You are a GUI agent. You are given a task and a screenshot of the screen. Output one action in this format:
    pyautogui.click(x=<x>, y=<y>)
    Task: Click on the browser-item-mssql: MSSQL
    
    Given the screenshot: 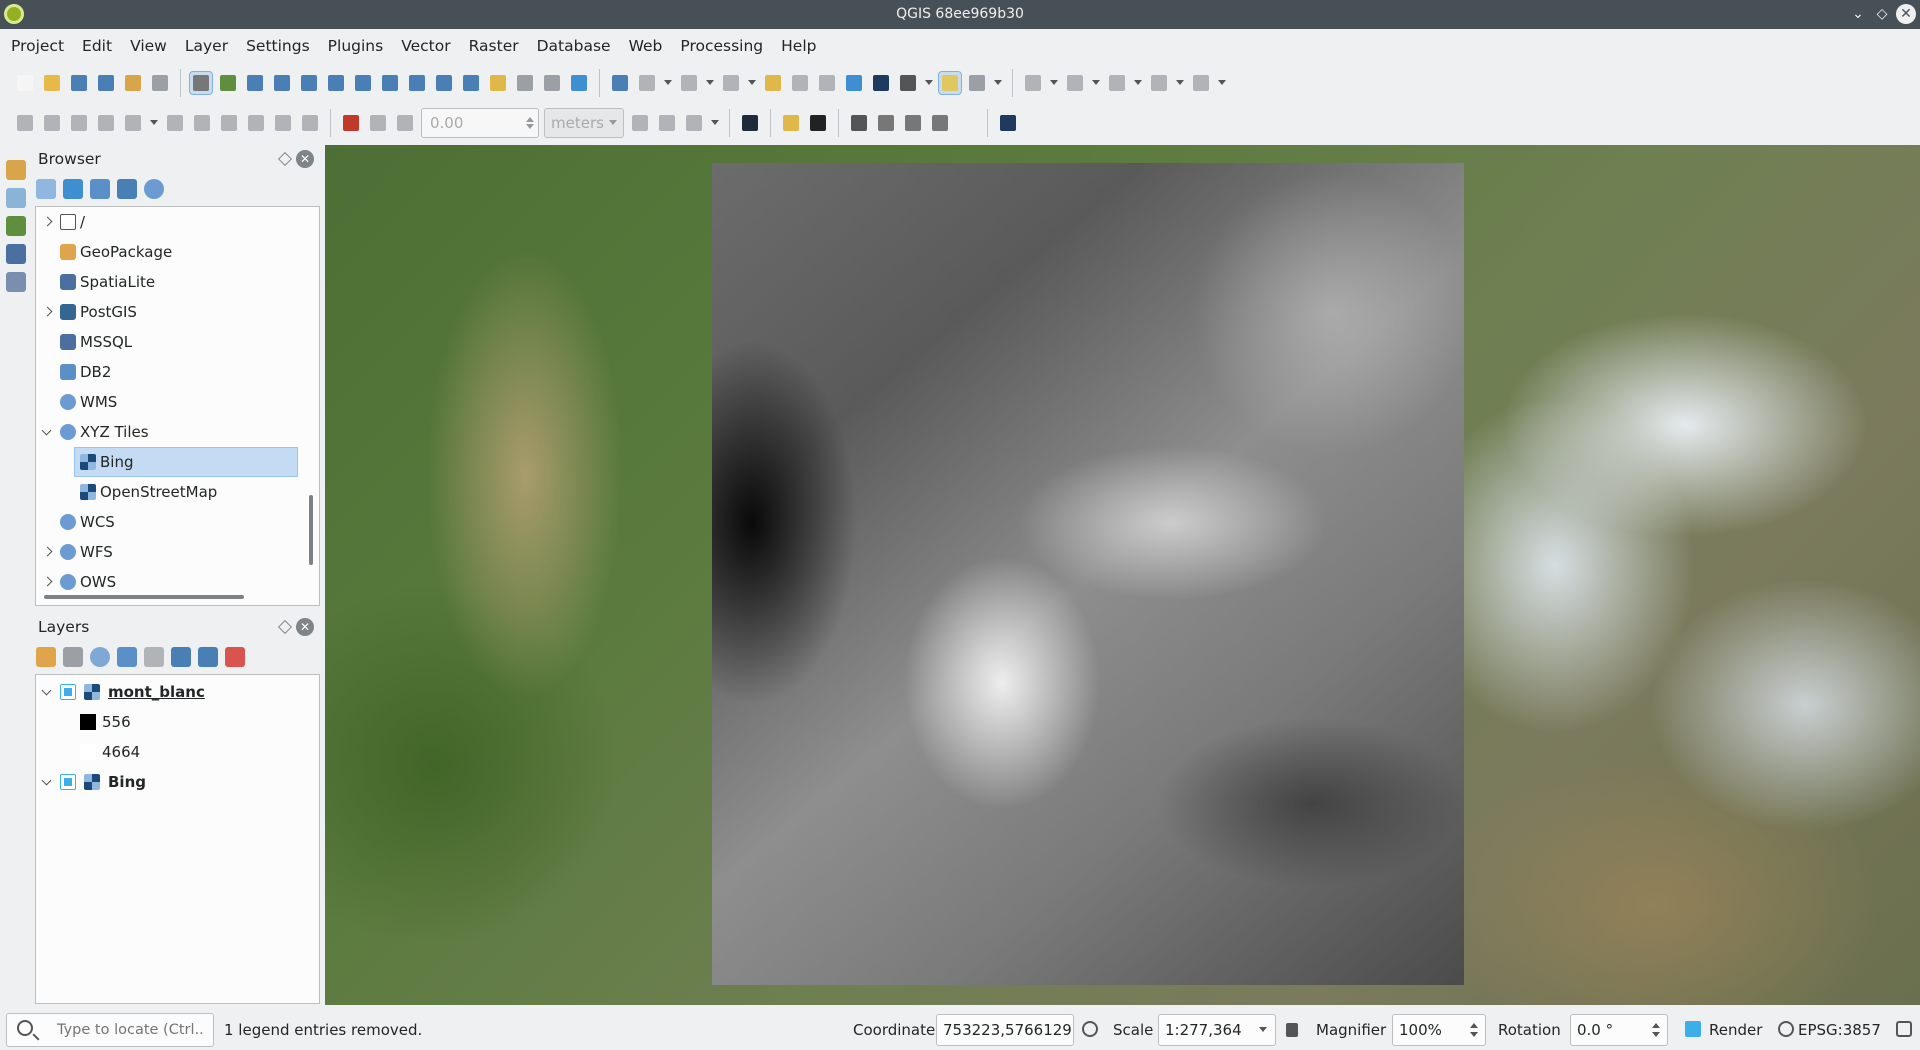 What is the action you would take?
    pyautogui.click(x=177, y=342)
    